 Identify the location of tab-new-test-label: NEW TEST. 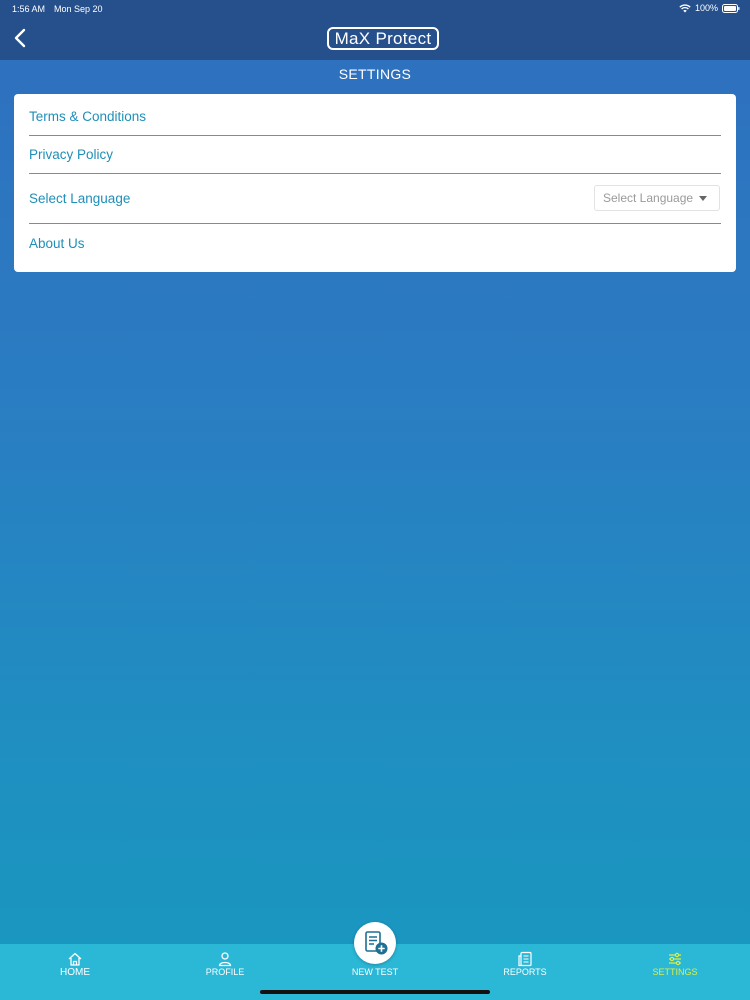
(375, 972).